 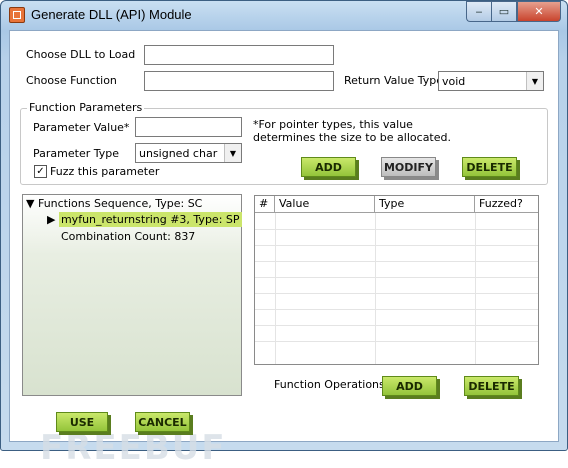 I want to click on close-button: ✕, so click(x=539, y=11).